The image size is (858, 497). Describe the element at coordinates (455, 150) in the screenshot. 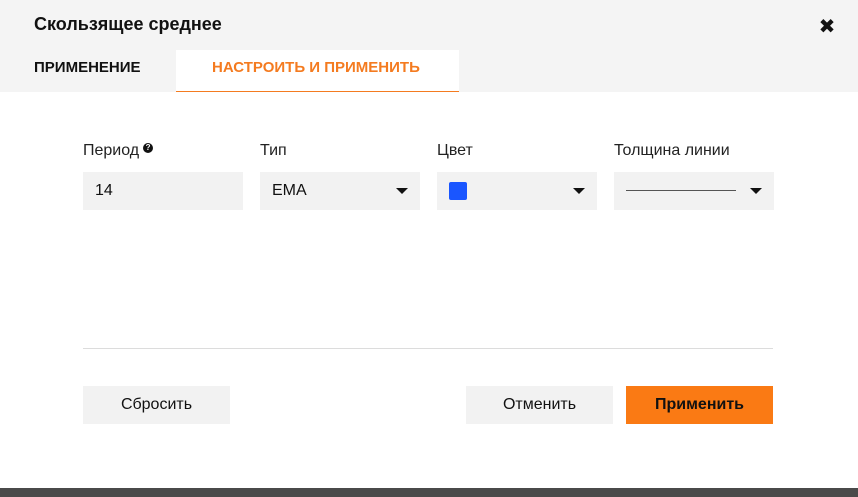

I see `color-label: Цвет` at that location.